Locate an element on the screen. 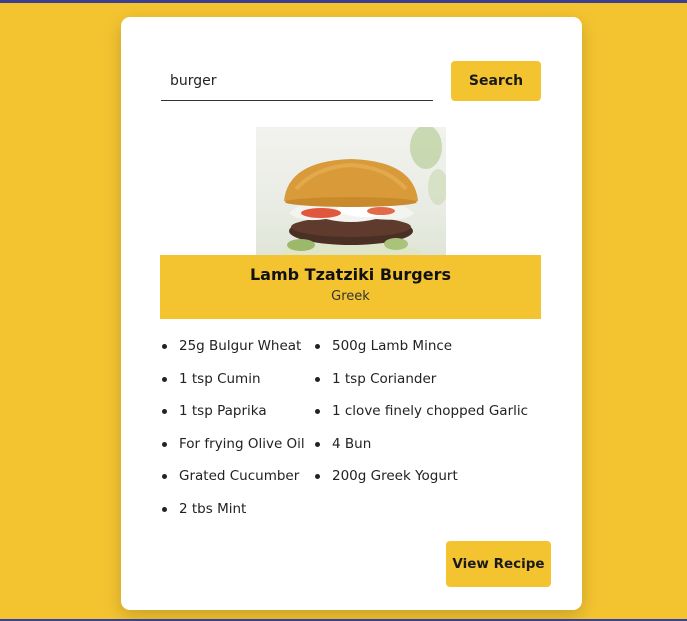 This screenshot has width=687, height=621. ingredient-item: For frying Olive Oil is located at coordinates (237, 449).